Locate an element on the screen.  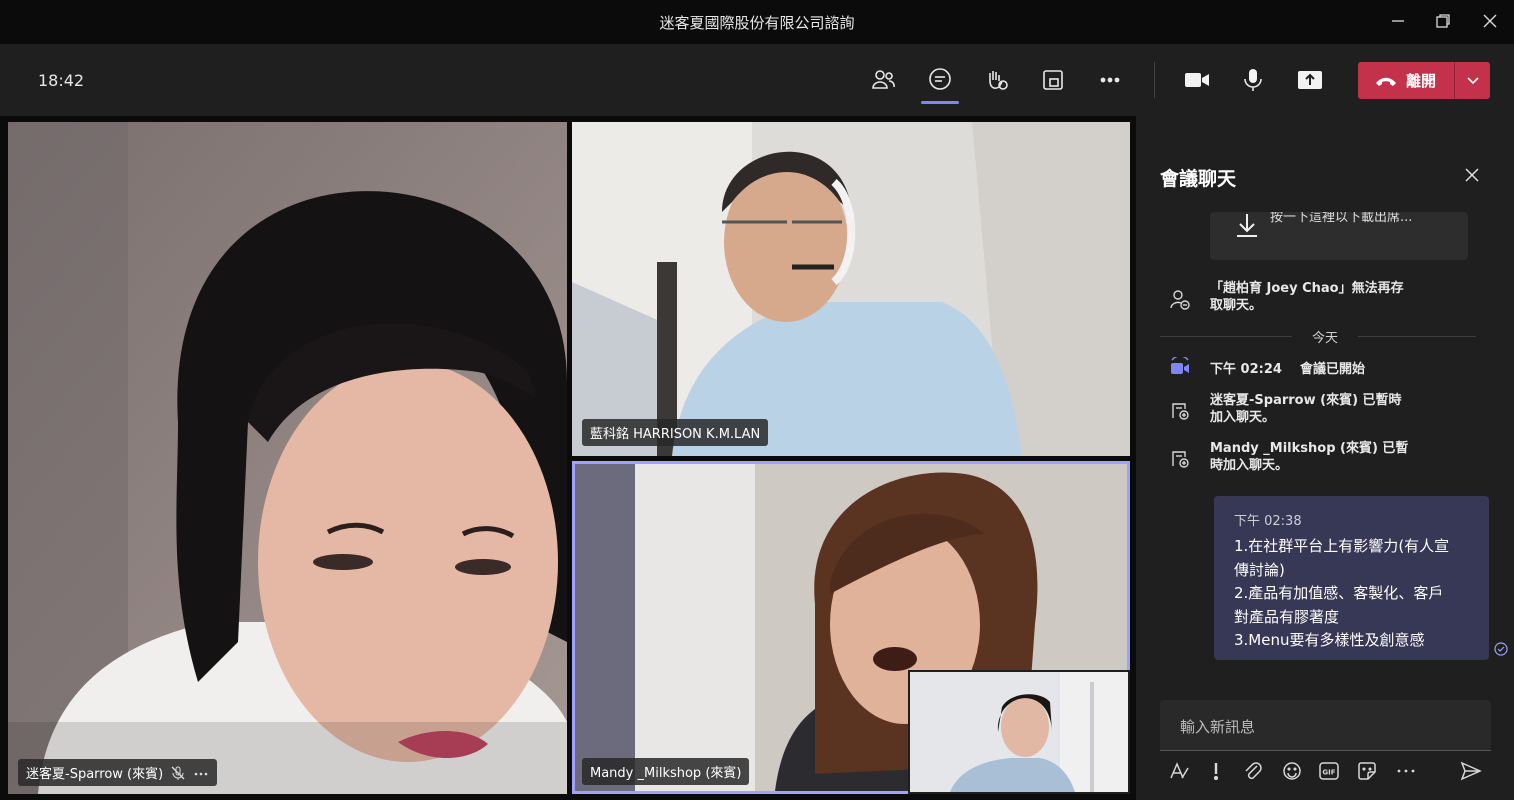
window-title: 迷客夏國際股份有限公司諮詢 is located at coordinates (757, 23).